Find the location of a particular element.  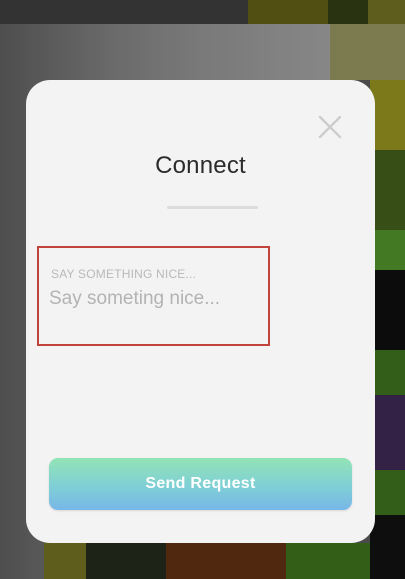

send-request-button: Send Request is located at coordinates (200, 484).